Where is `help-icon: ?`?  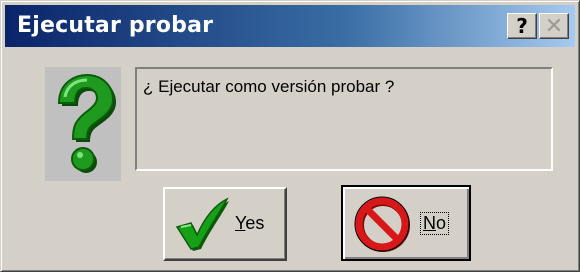 help-icon: ? is located at coordinates (522, 26).